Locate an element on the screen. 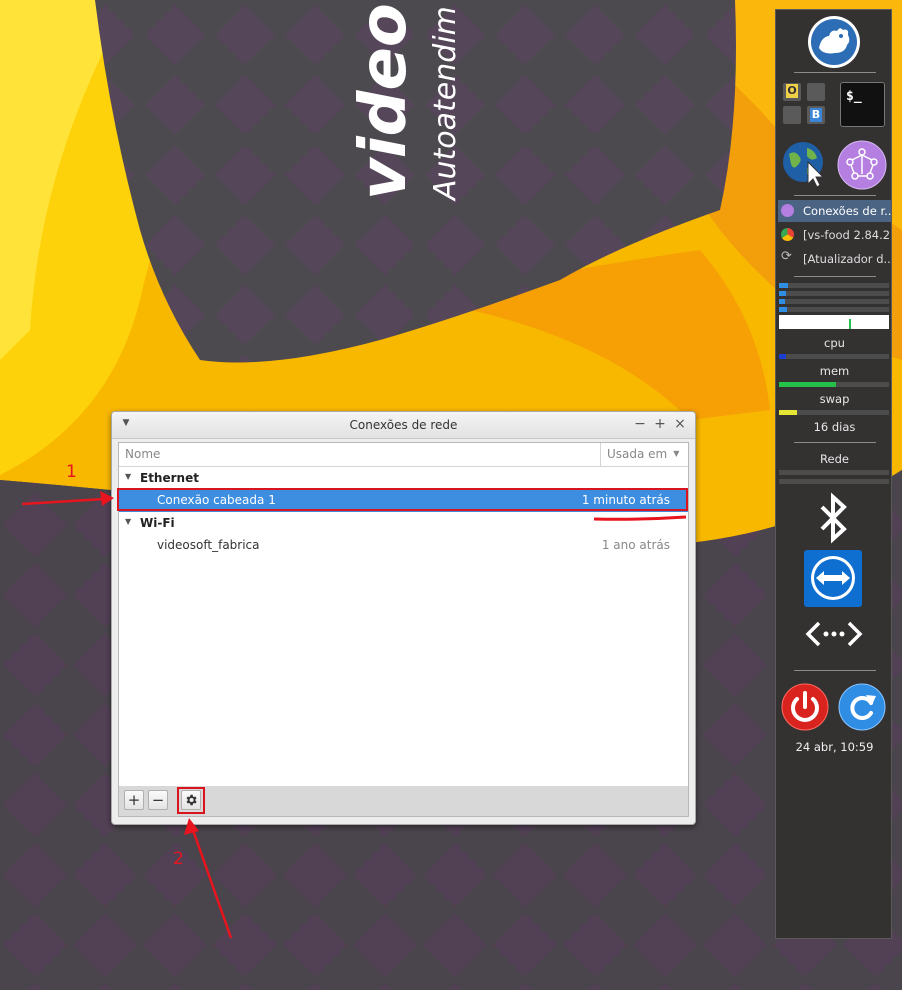  minimize-button: − is located at coordinates (640, 424).